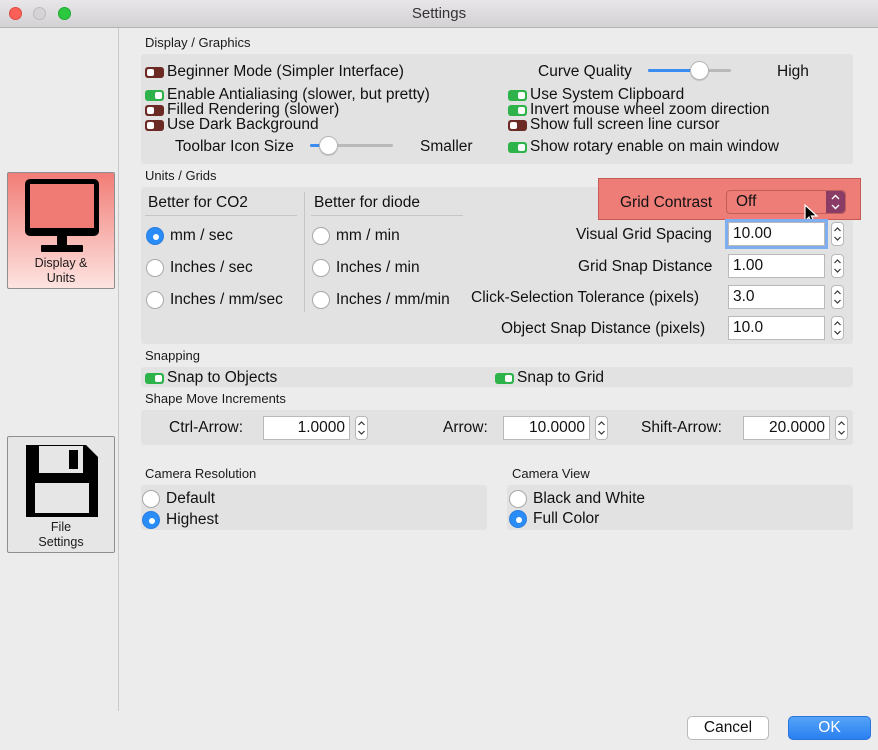 The height and width of the screenshot is (750, 878). Describe the element at coordinates (643, 147) in the screenshot. I see `show-rotary-toggle: Show rotary enable on main window` at that location.